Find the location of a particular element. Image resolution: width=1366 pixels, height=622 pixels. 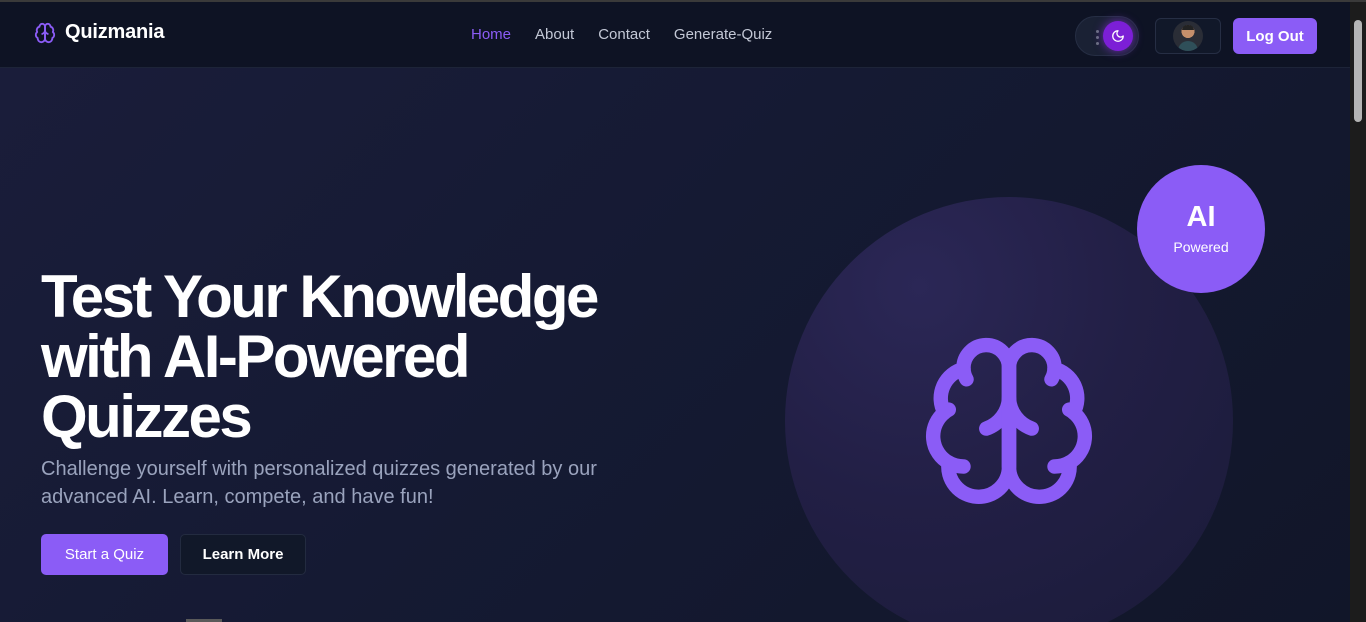

avatar is located at coordinates (1188, 36).